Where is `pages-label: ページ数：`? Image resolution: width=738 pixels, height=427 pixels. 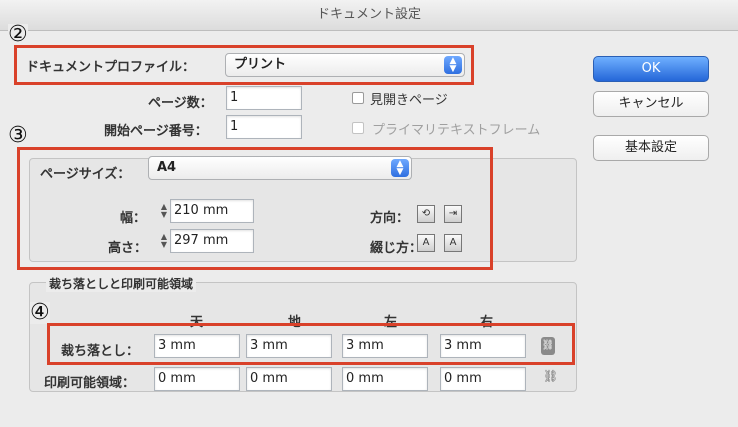
pages-label: ページ数： is located at coordinates (180, 103).